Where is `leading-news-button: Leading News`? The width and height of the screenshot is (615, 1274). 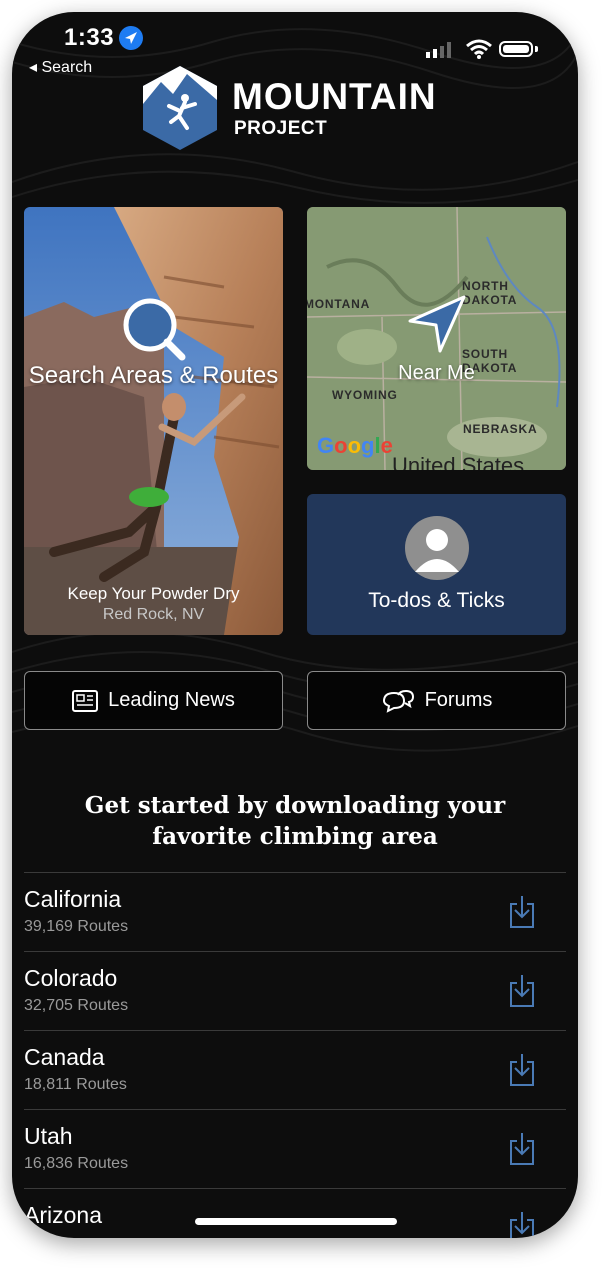
leading-news-button: Leading News is located at coordinates (153, 700).